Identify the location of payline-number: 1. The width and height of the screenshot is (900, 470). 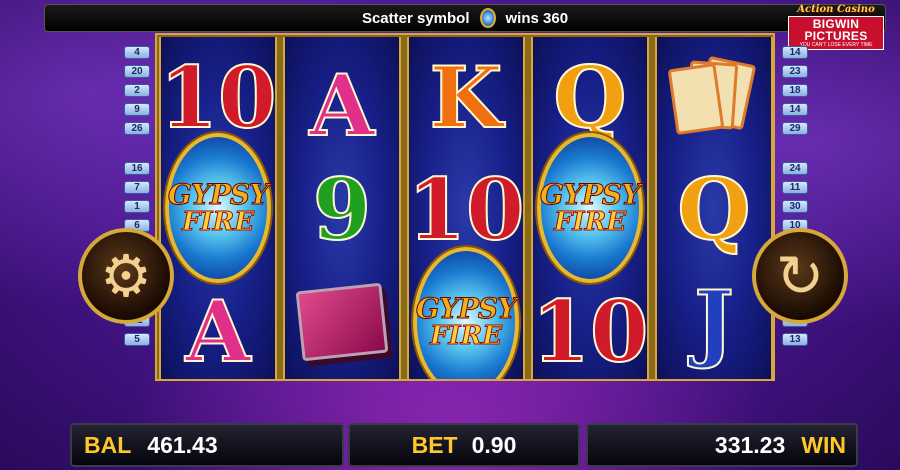
(137, 206).